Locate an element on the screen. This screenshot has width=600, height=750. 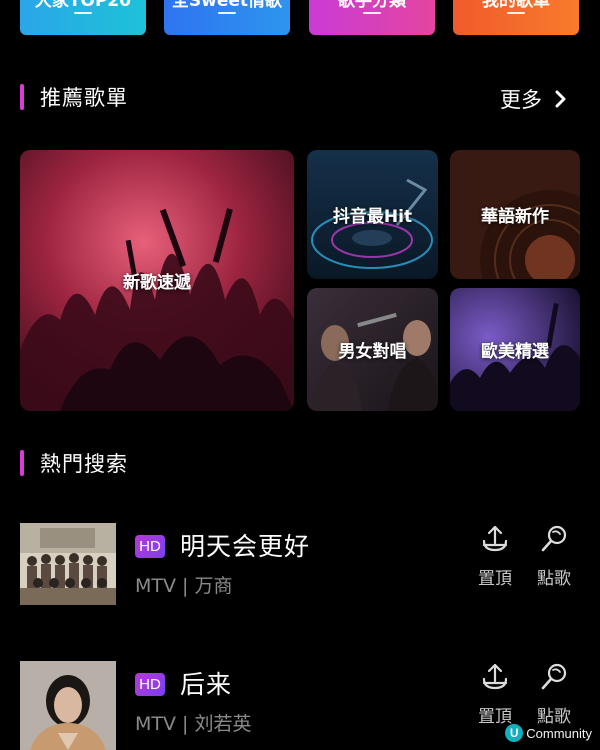
tab-label: 我的歌單 is located at coordinates (516, 5).